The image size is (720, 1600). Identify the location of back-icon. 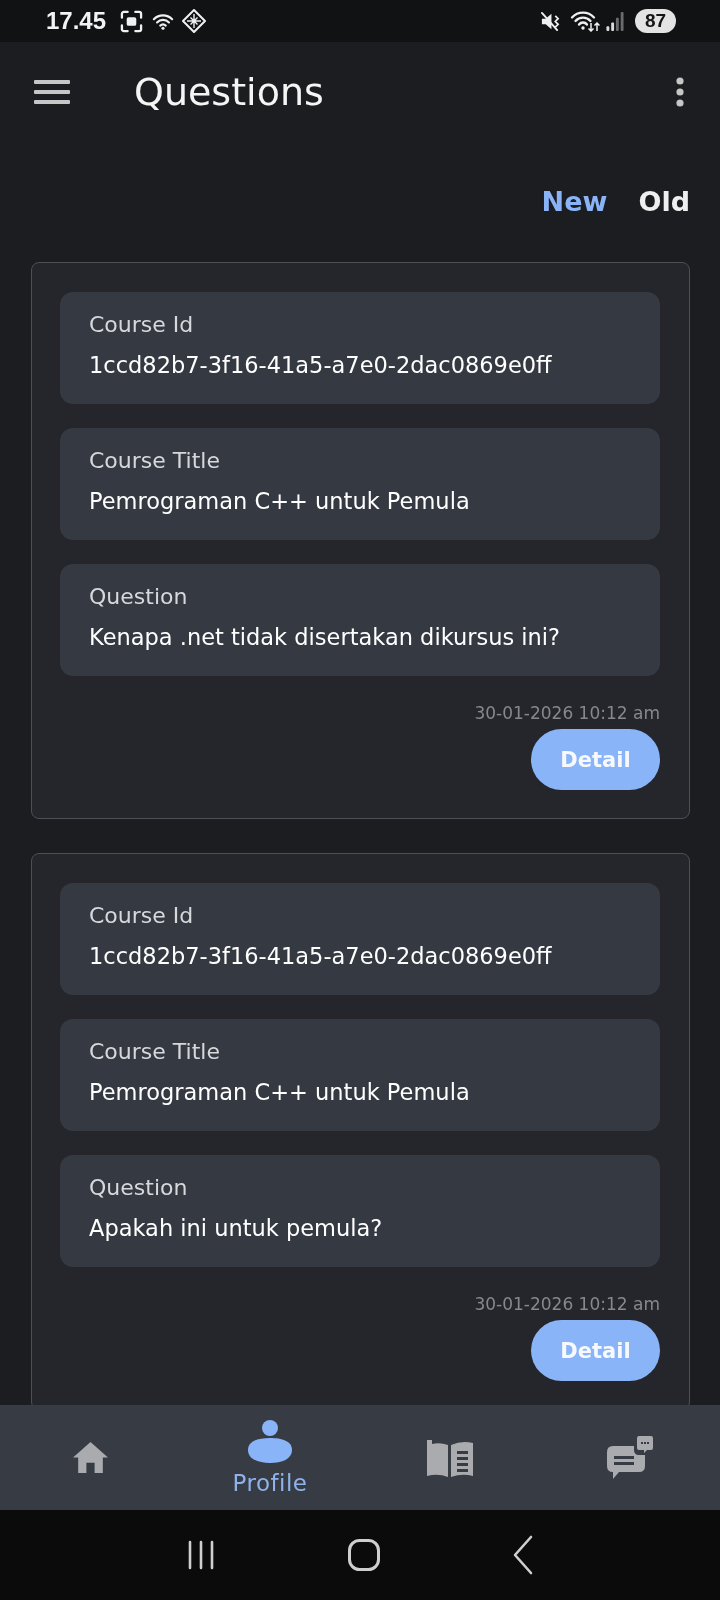
(523, 1555).